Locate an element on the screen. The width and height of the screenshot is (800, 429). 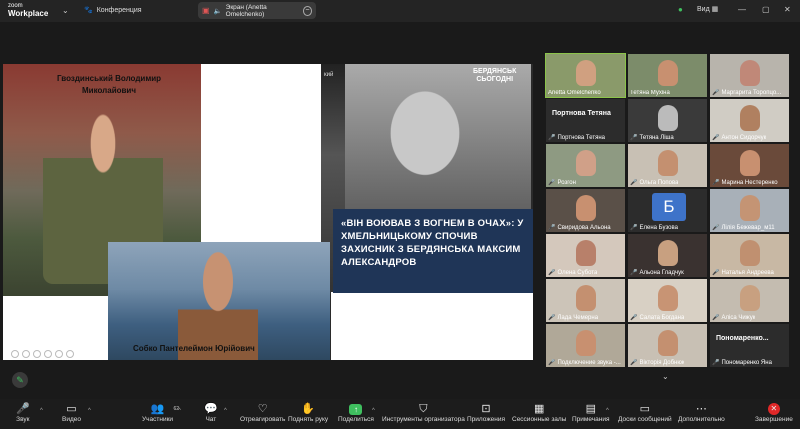
host-tools-button: ⛉ Инструменты организатора is located at coordinates (423, 412).